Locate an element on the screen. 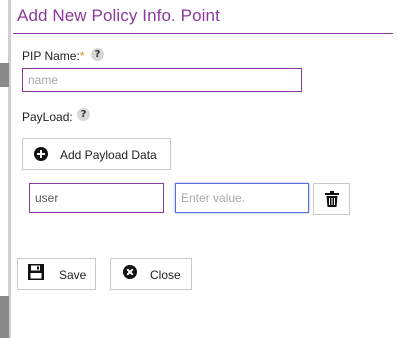  pip-name-label-group: PIP Name:* is located at coordinates (53, 56).